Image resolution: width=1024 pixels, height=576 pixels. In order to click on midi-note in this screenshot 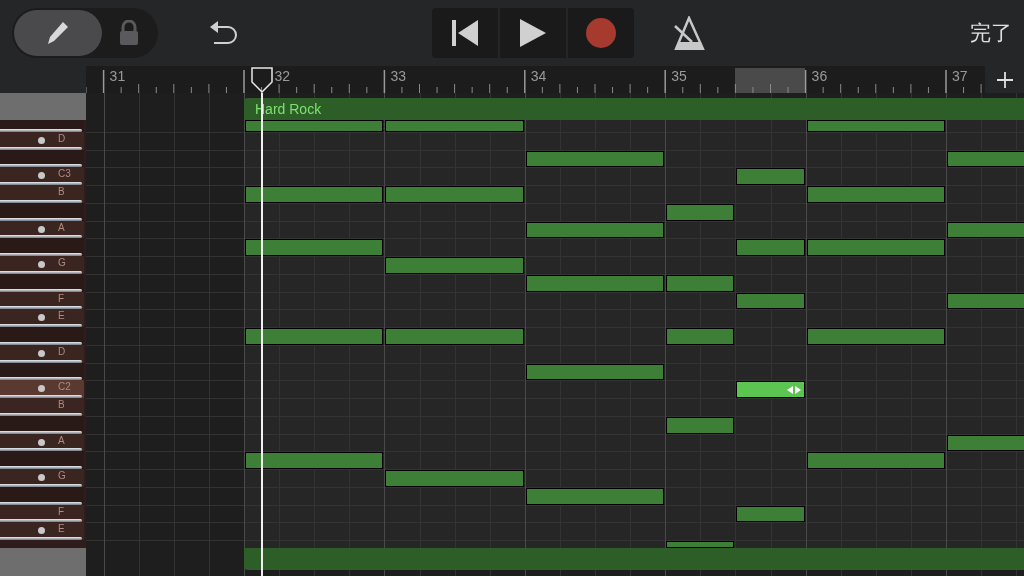, I will do `click(770, 389)`.